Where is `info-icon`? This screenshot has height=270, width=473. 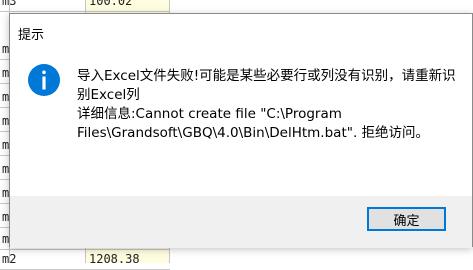
info-icon is located at coordinates (44, 80).